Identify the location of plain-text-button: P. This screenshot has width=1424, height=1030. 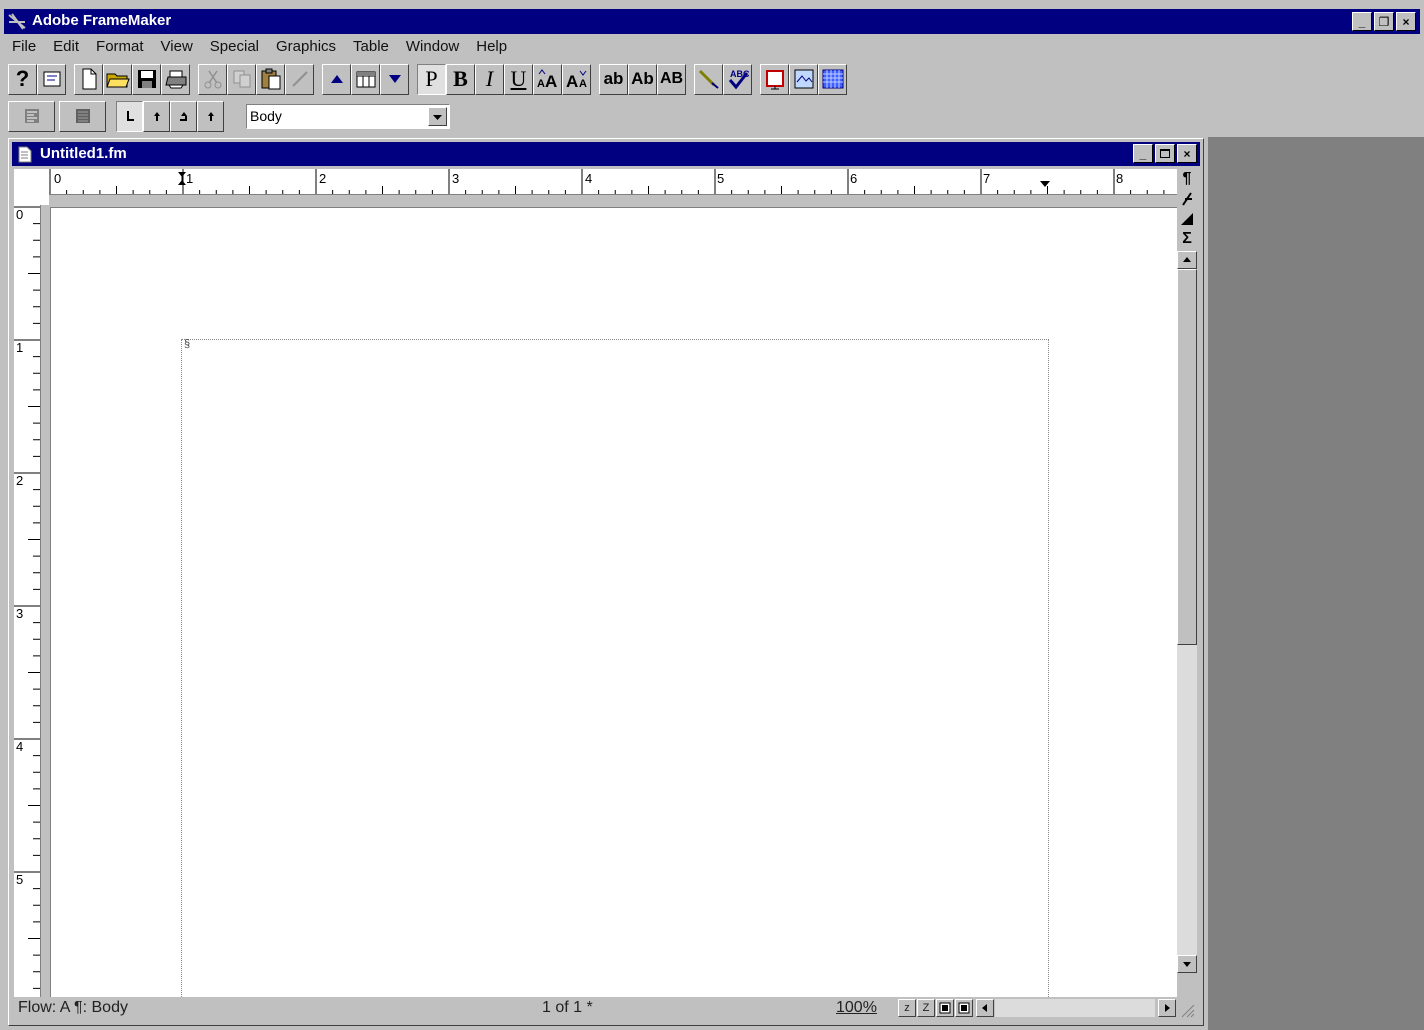
(431, 79).